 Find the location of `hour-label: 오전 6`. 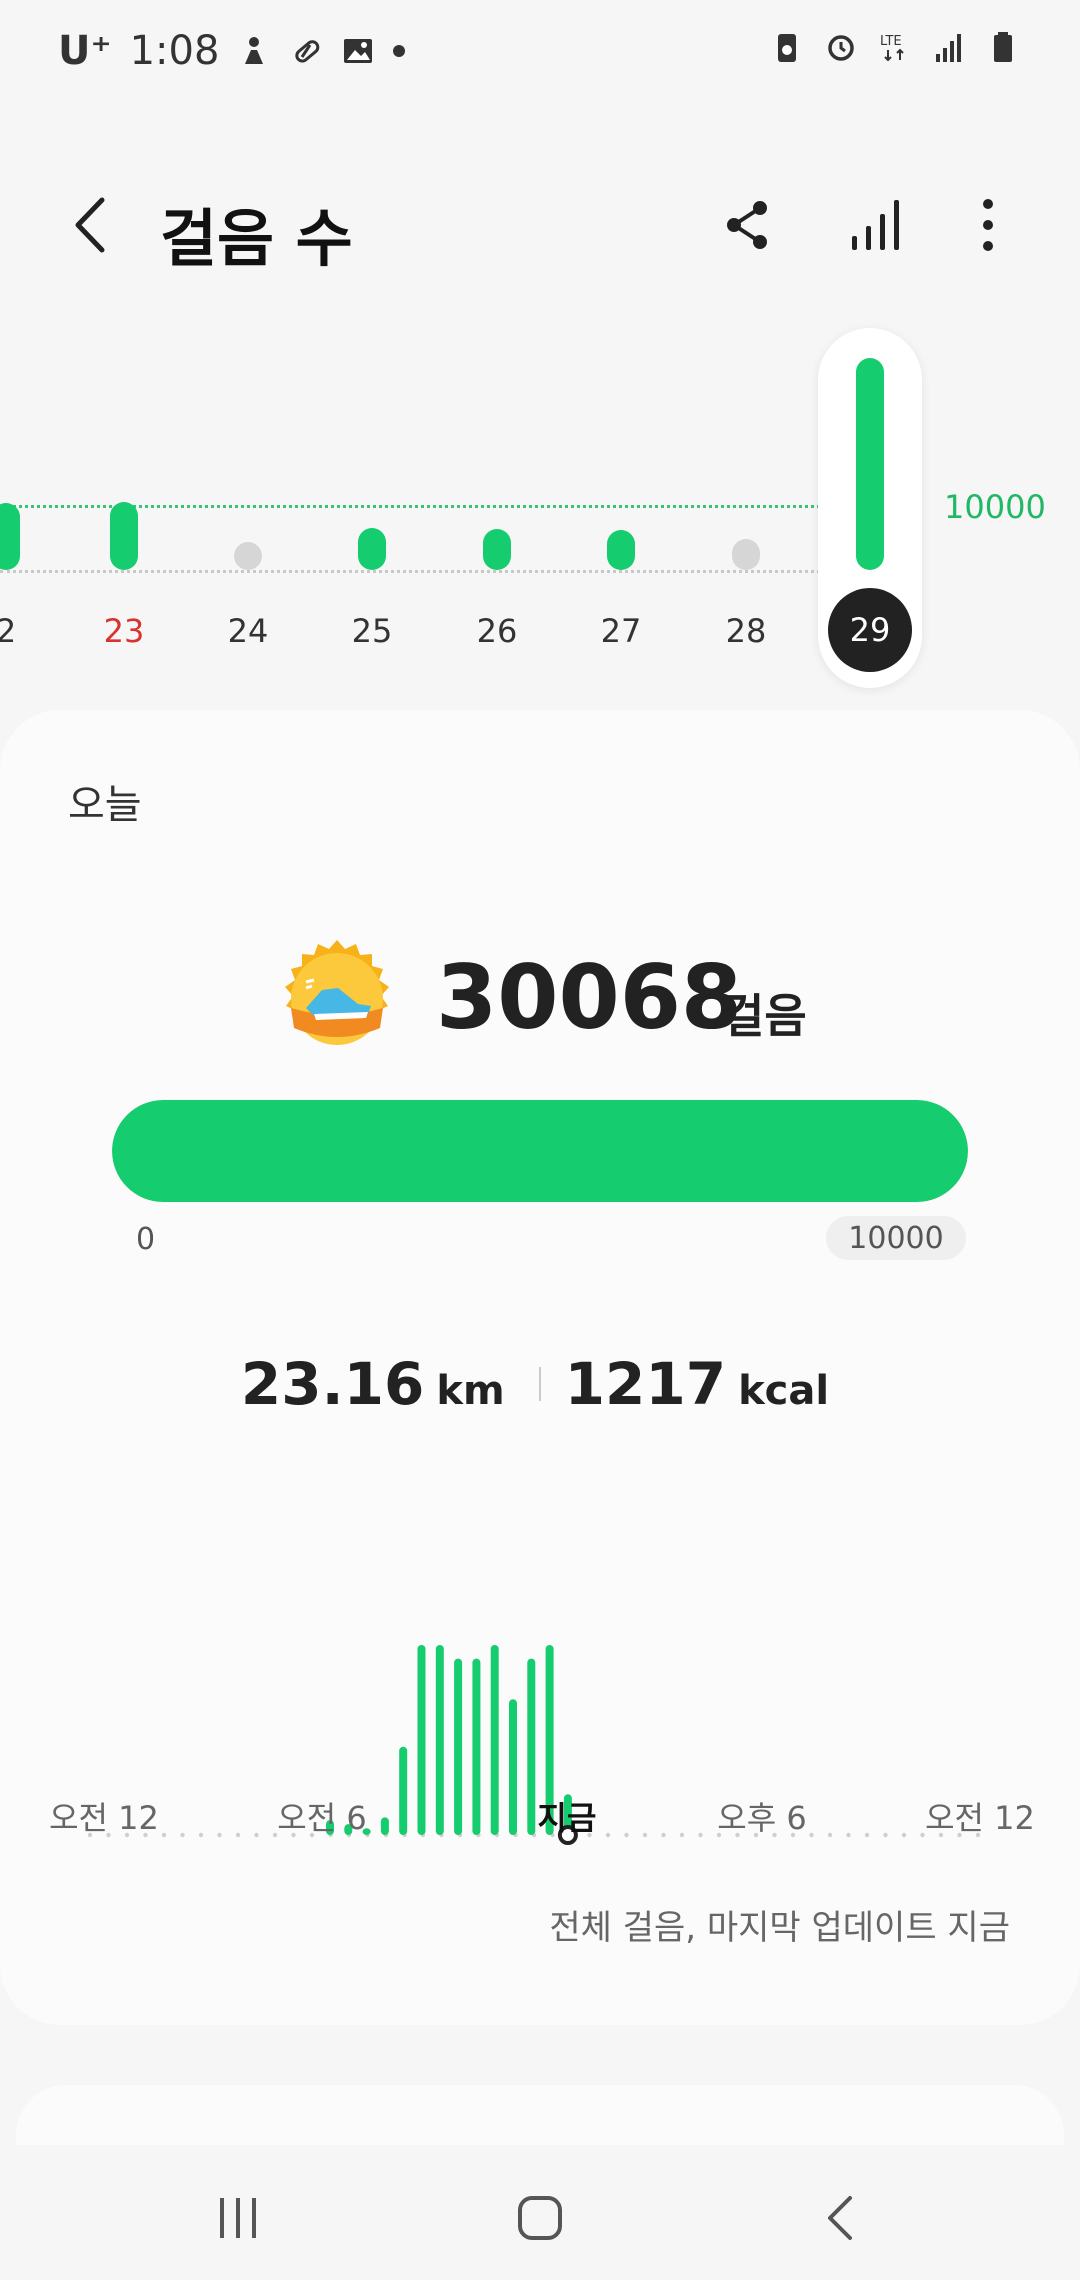

hour-label: 오전 6 is located at coordinates (322, 1818).